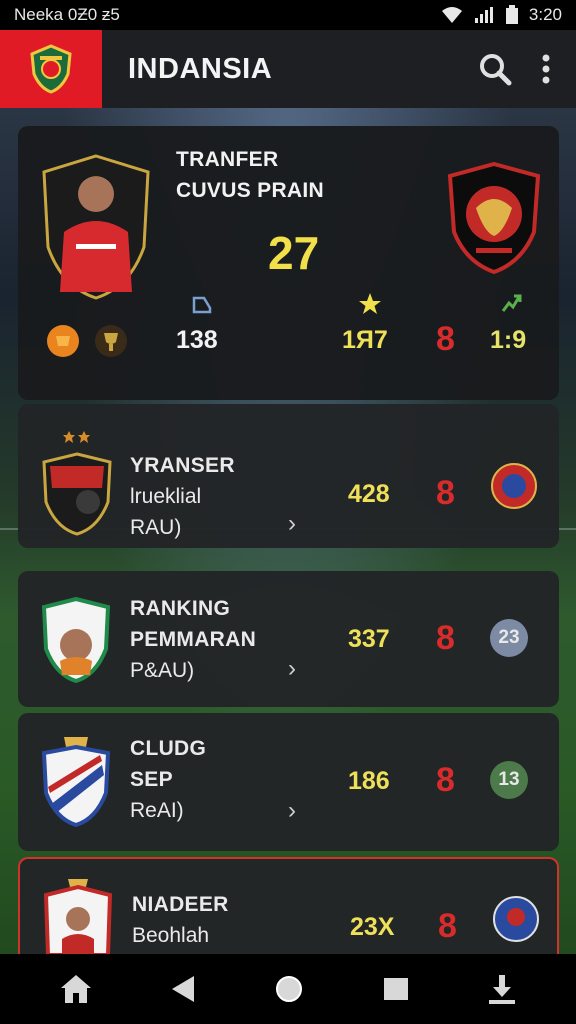 Image resolution: width=576 pixels, height=1024 pixels. Describe the element at coordinates (288, 69) in the screenshot. I see `app-bar: INDANSIA` at that location.